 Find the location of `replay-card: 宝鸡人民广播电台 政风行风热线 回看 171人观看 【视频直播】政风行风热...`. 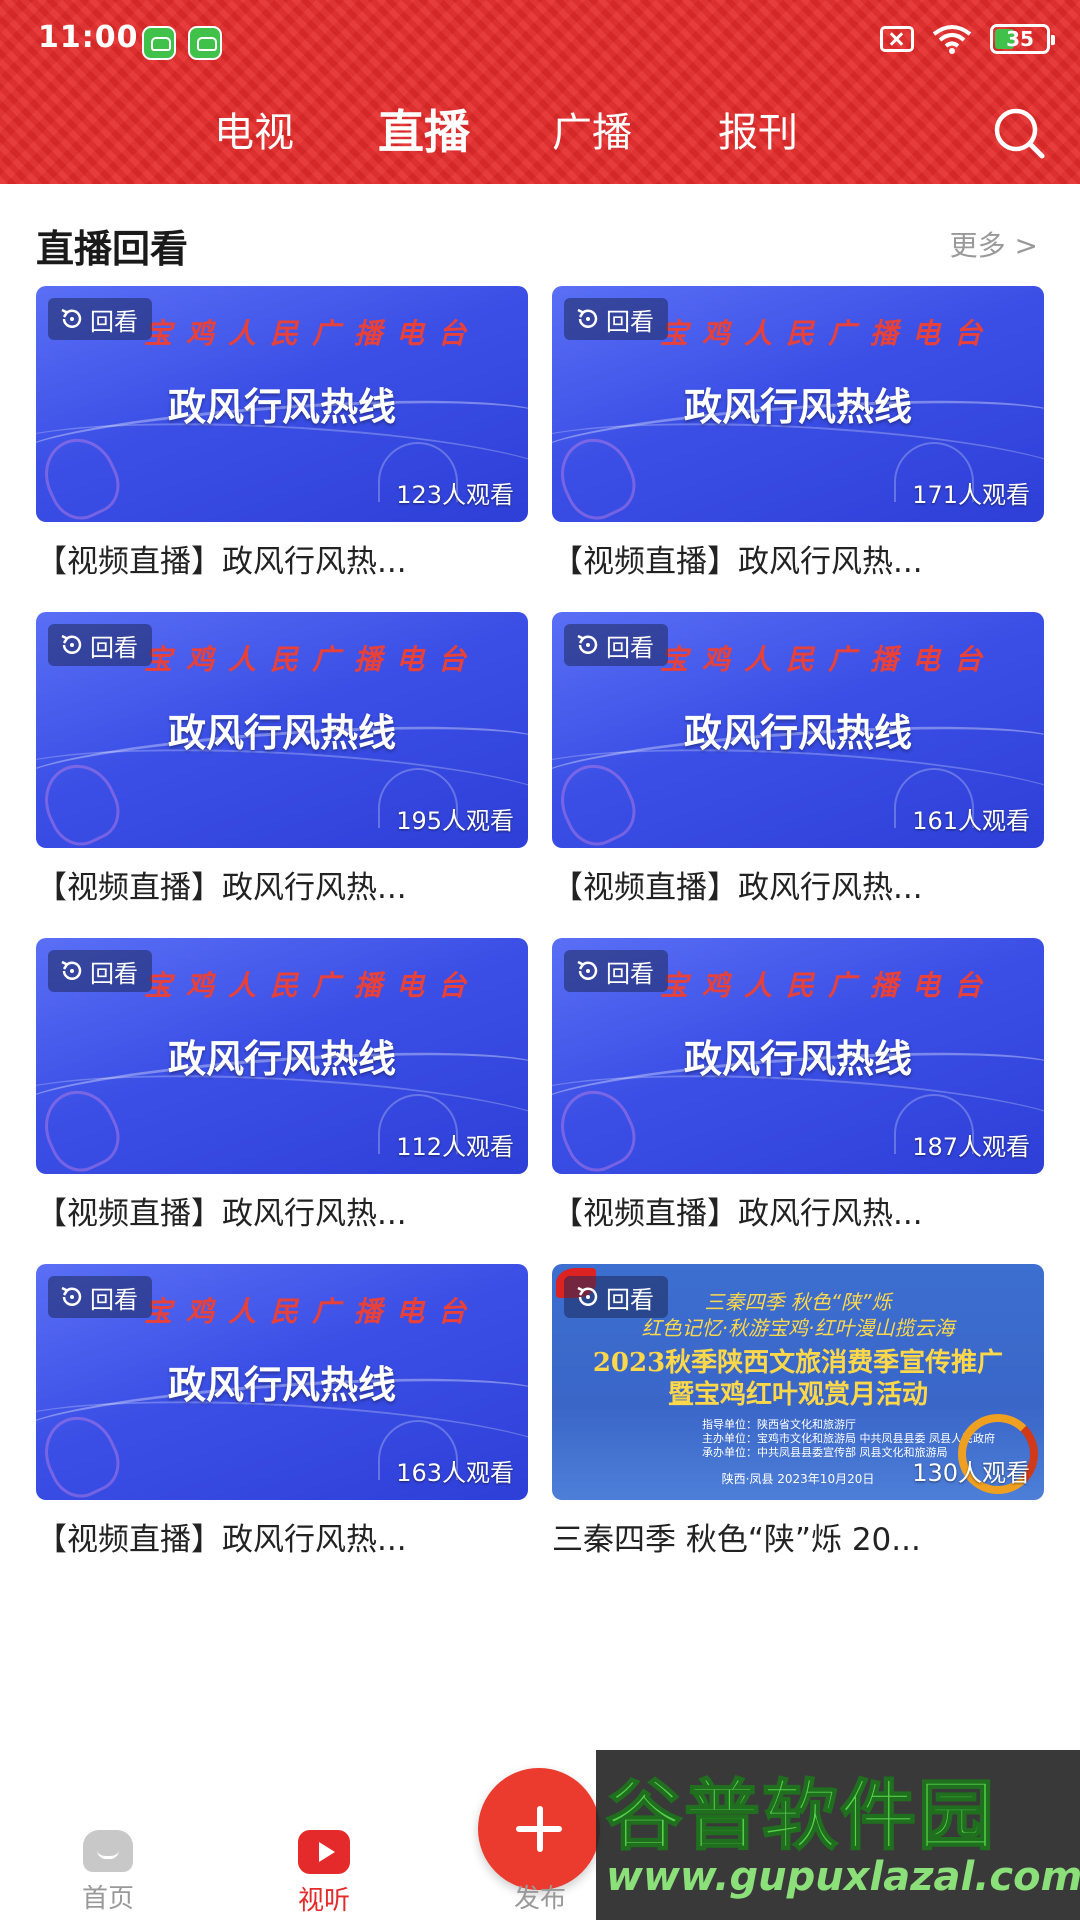

replay-card: 宝鸡人民广播电台 政风行风热线 回看 171人观看 【视频直播】政风行风热... is located at coordinates (798, 433).